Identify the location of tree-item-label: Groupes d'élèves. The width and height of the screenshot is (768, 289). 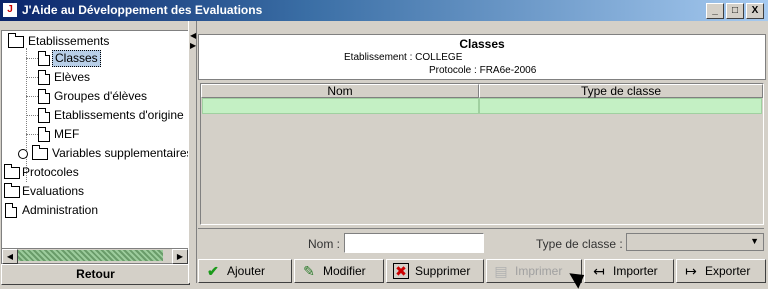
(101, 96).